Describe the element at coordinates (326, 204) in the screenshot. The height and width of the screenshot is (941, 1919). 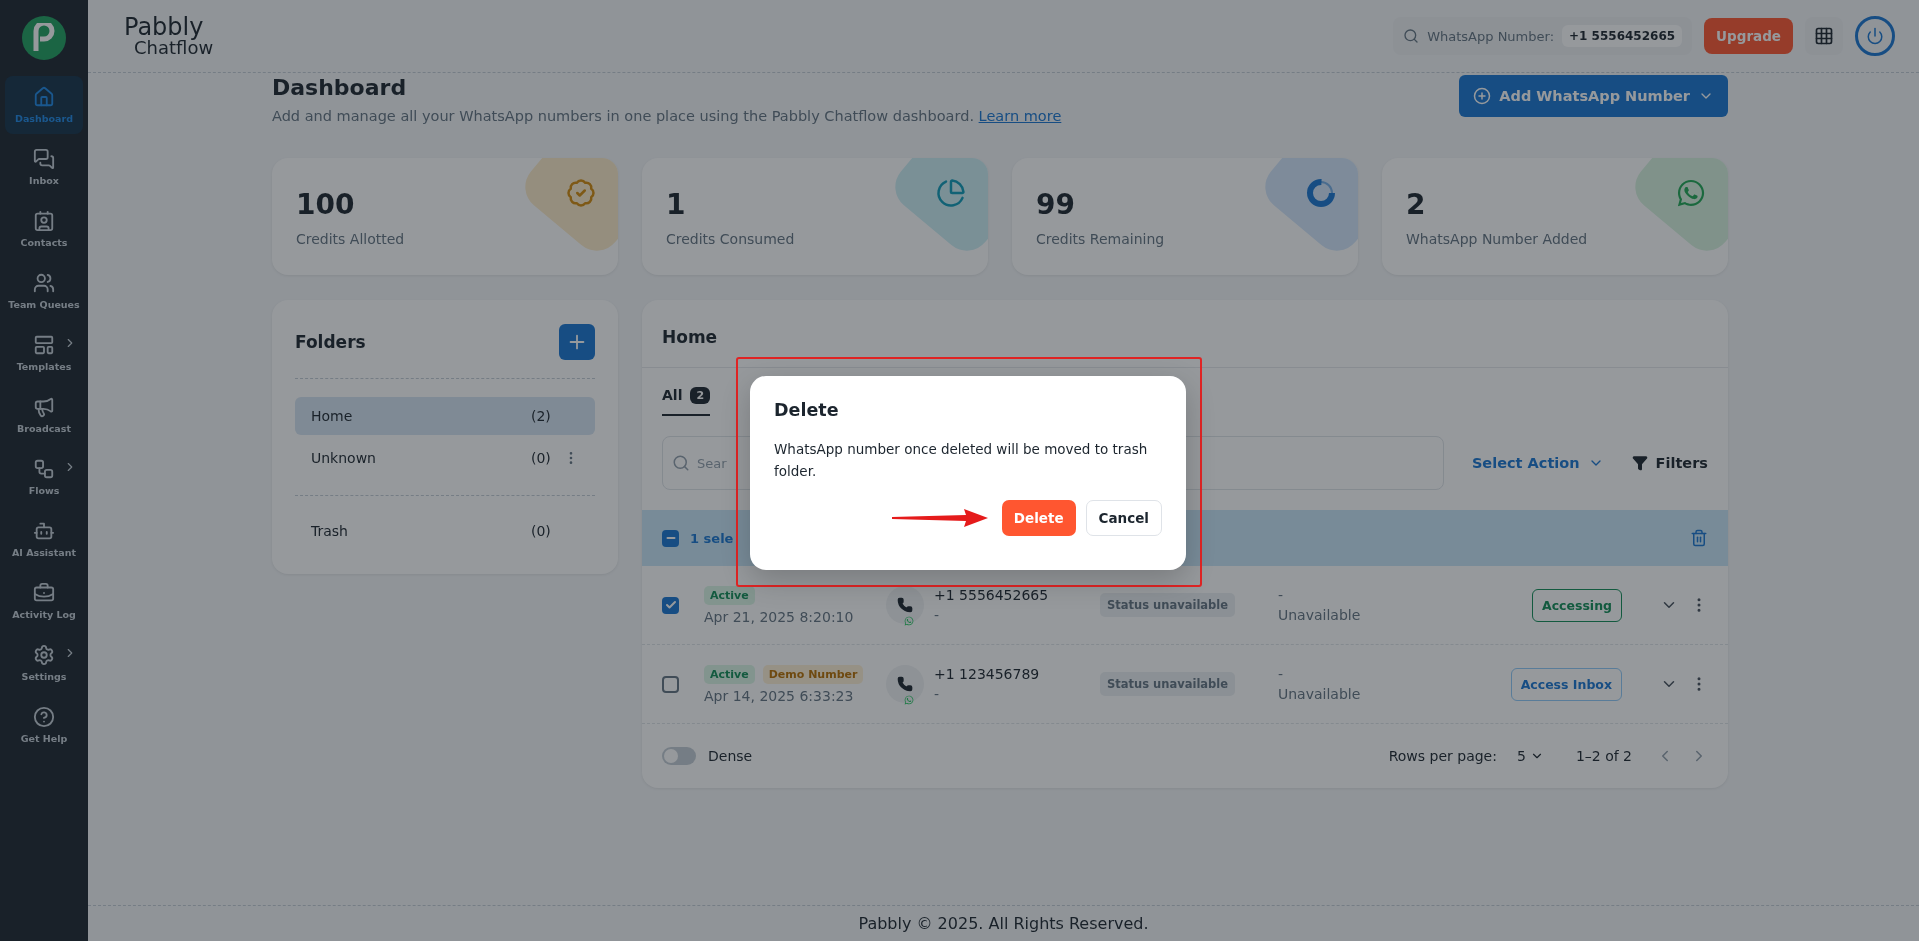
I see `stat-value: 100` at that location.